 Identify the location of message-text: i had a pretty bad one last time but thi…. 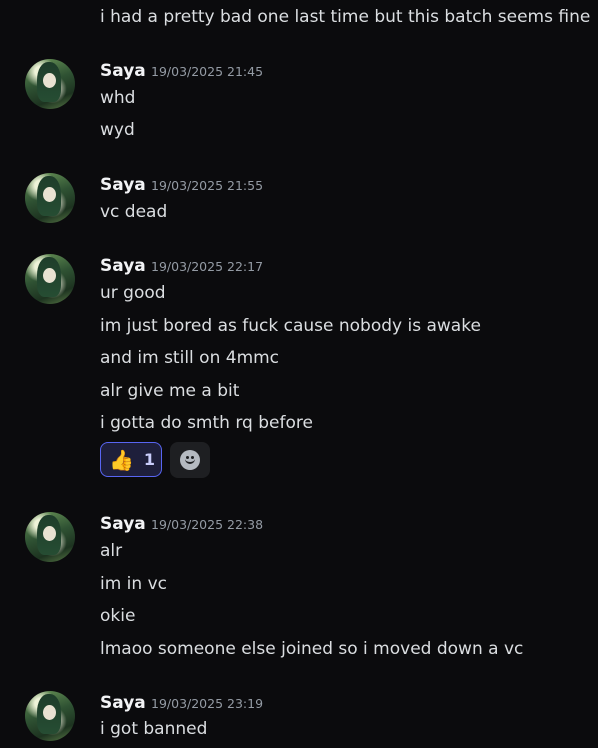
(345, 17).